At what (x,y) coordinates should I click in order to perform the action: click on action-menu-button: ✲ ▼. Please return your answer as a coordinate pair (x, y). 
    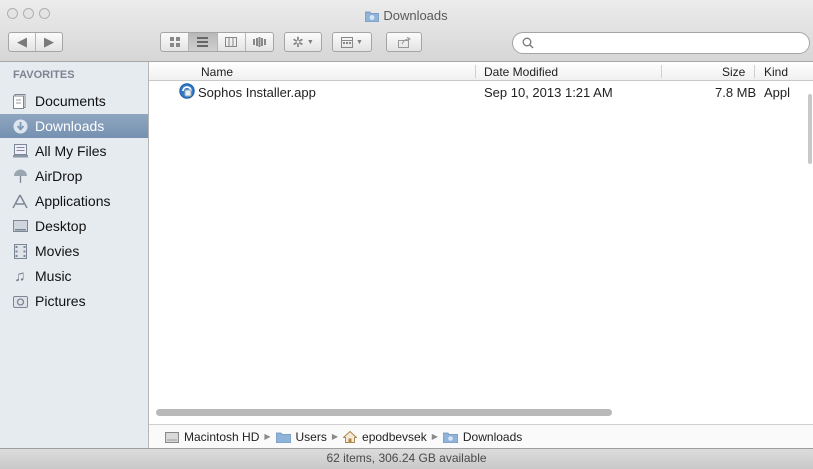
    Looking at the image, I should click on (303, 42).